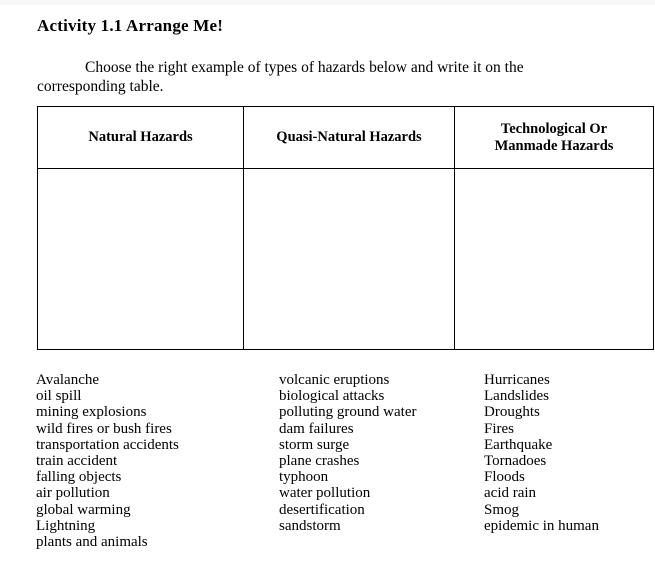 This screenshot has height=587, width=655. I want to click on table-header-technological-manmade-hazards: Technological Or Manmade Hazards, so click(554, 137).